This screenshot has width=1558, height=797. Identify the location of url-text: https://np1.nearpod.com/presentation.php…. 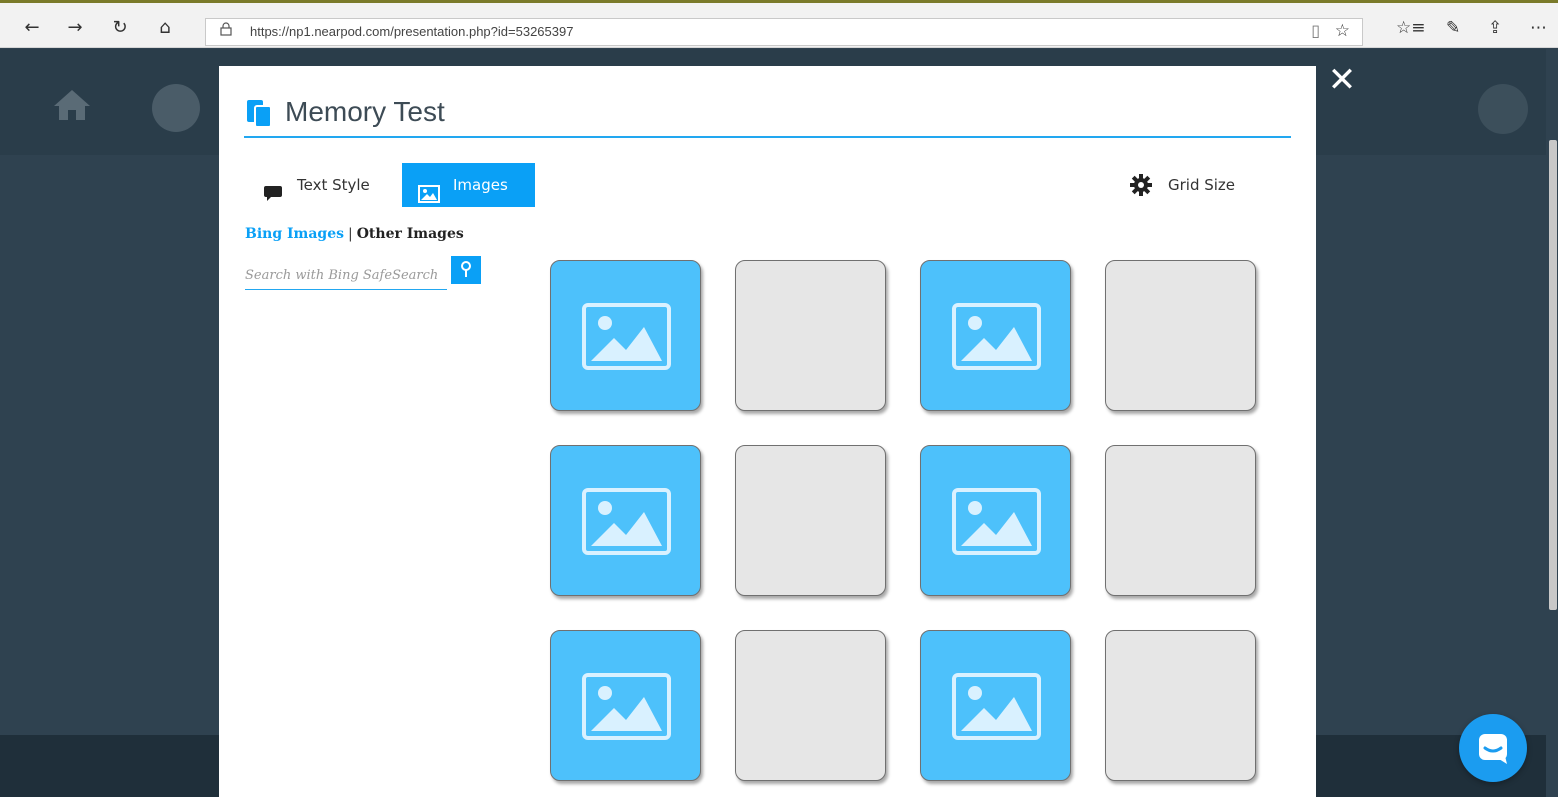
(411, 31).